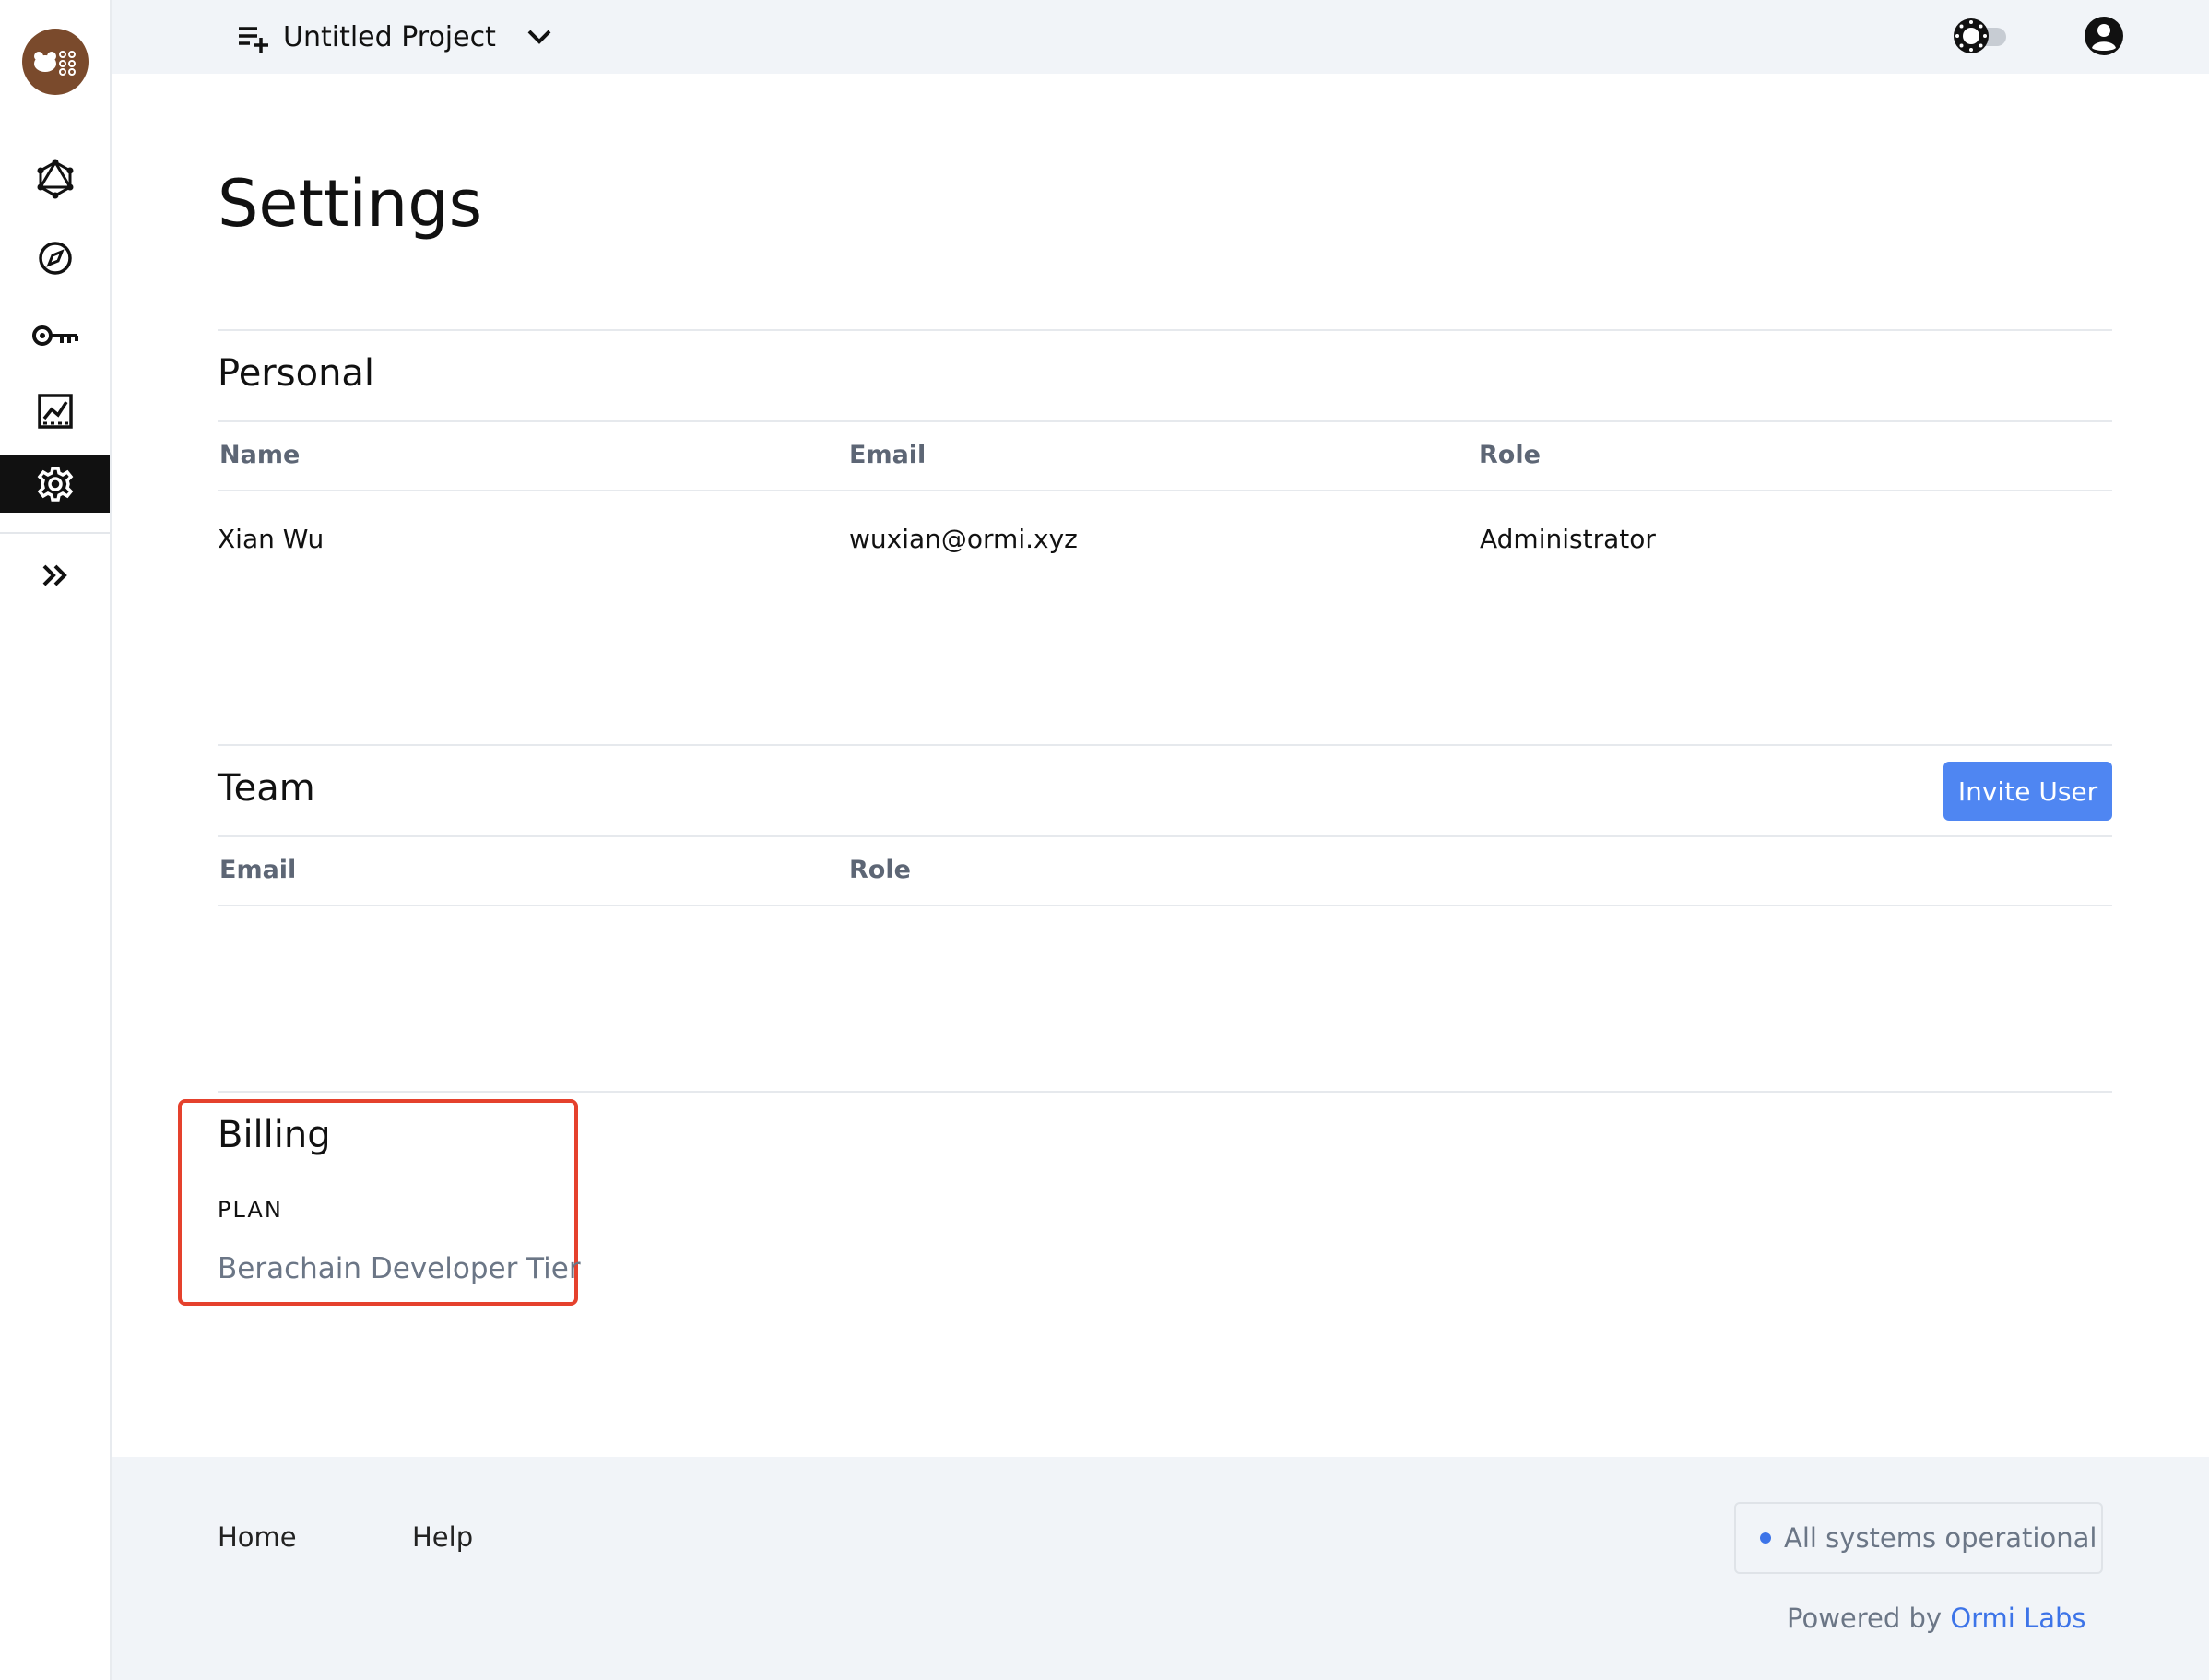 This screenshot has width=2209, height=1680. I want to click on sun-icon, so click(1980, 35).